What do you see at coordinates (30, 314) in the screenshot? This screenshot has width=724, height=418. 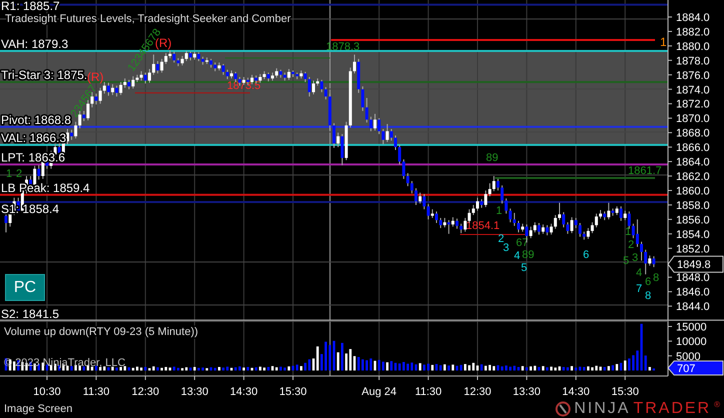 I see `level-label: S2: 1841.5` at bounding box center [30, 314].